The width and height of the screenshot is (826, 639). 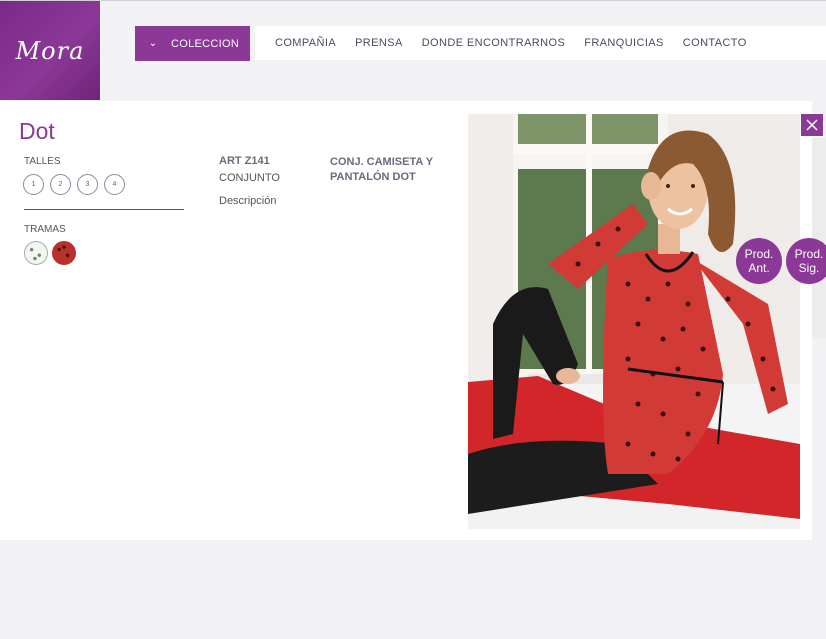 What do you see at coordinates (305, 43) in the screenshot?
I see `nav-item-compania: COMPAÑIA` at bounding box center [305, 43].